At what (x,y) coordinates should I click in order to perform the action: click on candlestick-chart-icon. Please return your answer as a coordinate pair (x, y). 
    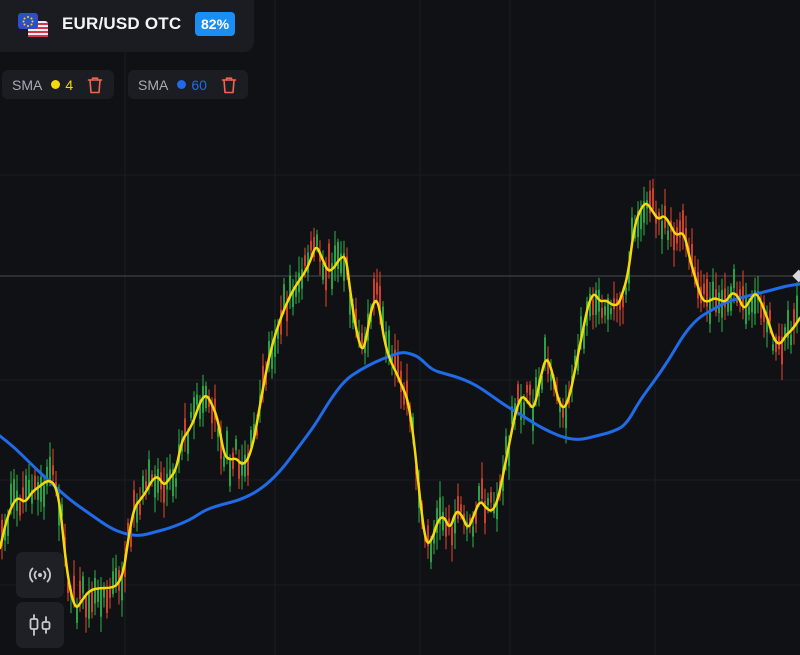
    Looking at the image, I should click on (40, 625).